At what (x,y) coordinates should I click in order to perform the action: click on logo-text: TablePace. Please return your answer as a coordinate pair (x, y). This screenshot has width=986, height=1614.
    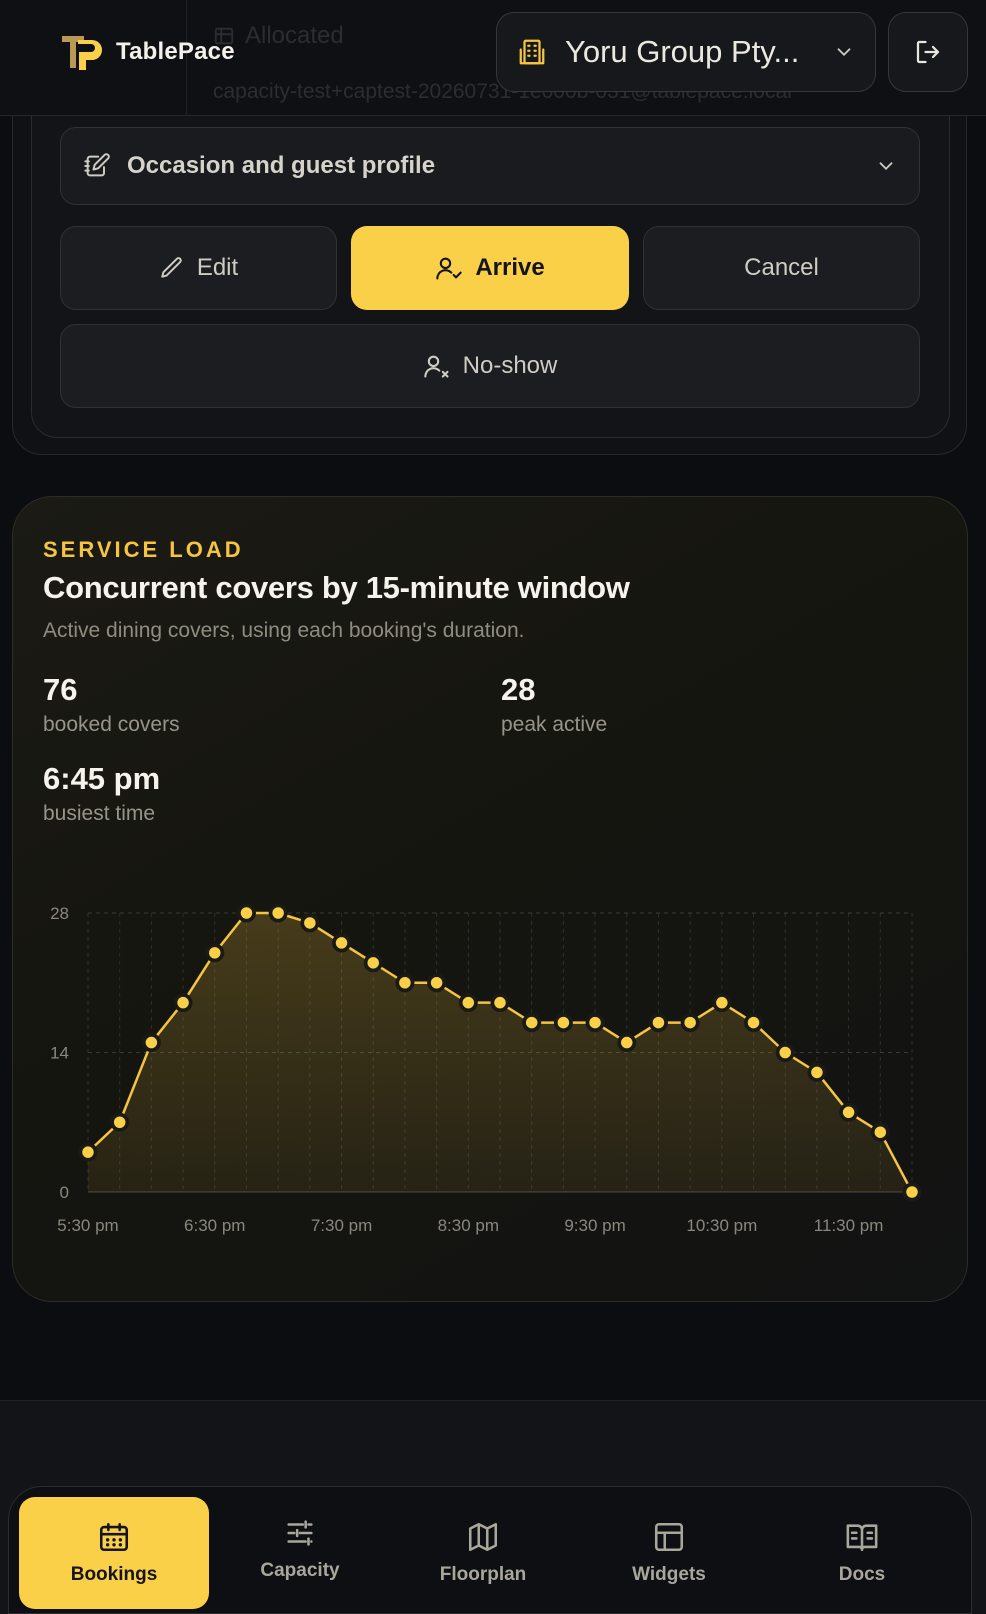
    Looking at the image, I should click on (175, 51).